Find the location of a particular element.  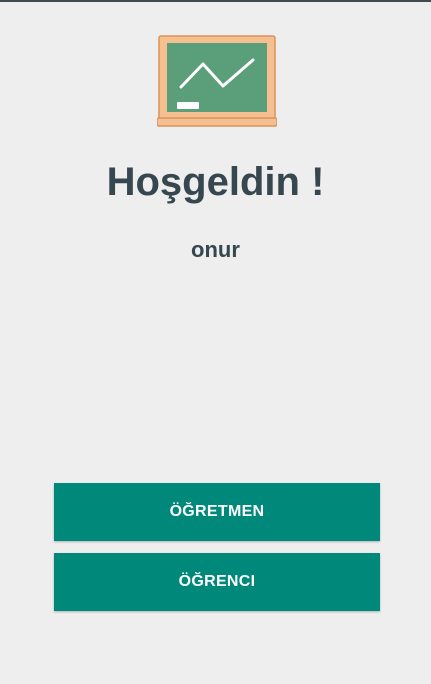

teacher-button-label: ÖĞRETMEN is located at coordinates (217, 511).